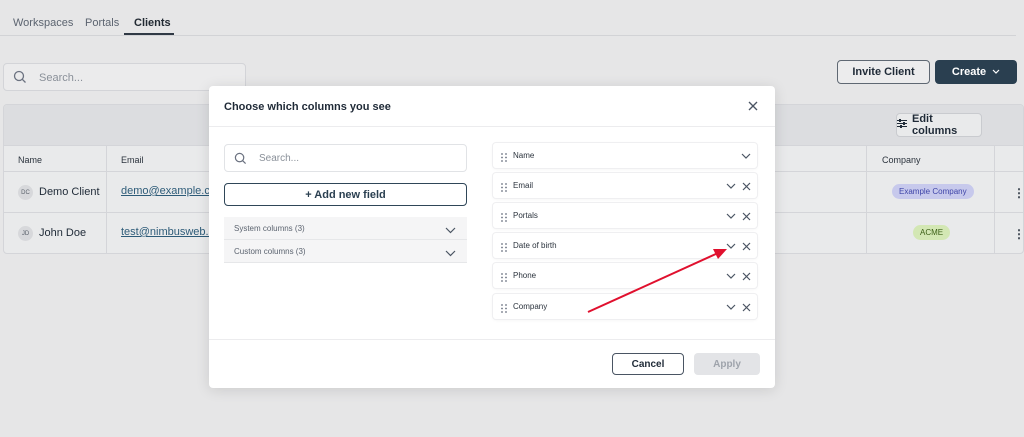 The height and width of the screenshot is (437, 1024). Describe the element at coordinates (25, 233) in the screenshot. I see `avatar: JD` at that location.